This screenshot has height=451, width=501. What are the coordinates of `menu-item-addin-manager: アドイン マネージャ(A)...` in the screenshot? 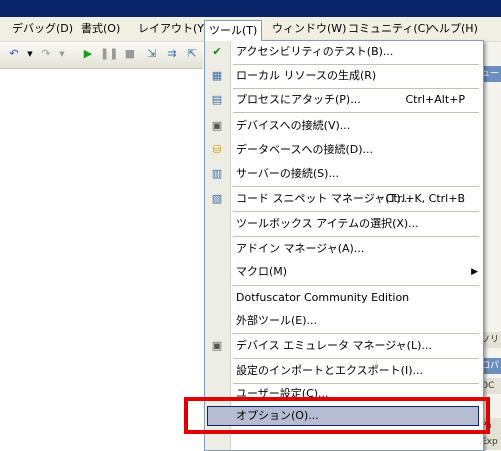 It's located at (344, 249).